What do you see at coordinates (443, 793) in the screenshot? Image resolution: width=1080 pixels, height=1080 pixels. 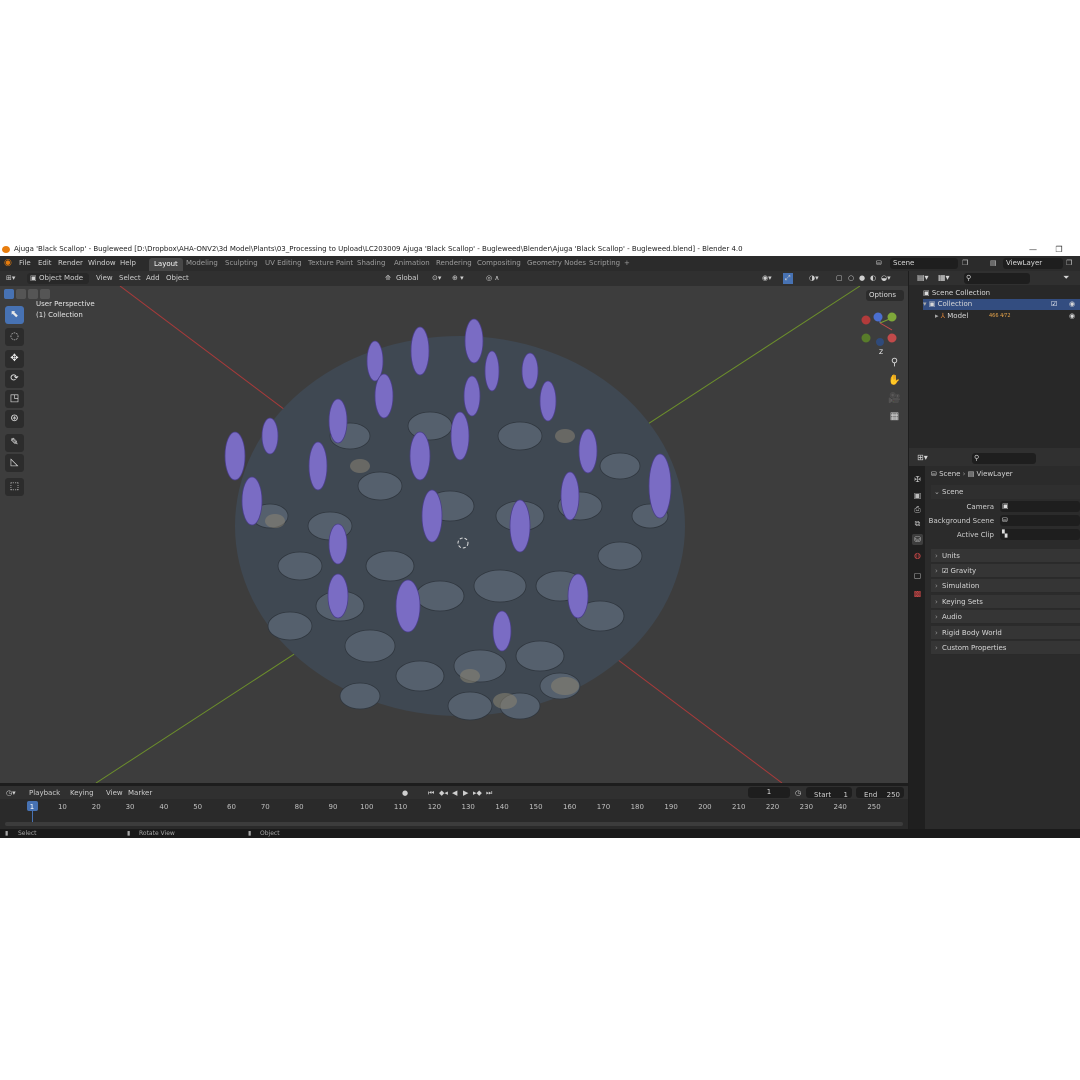 I see `jump-keyframe-back-icon: ◆◂` at bounding box center [443, 793].